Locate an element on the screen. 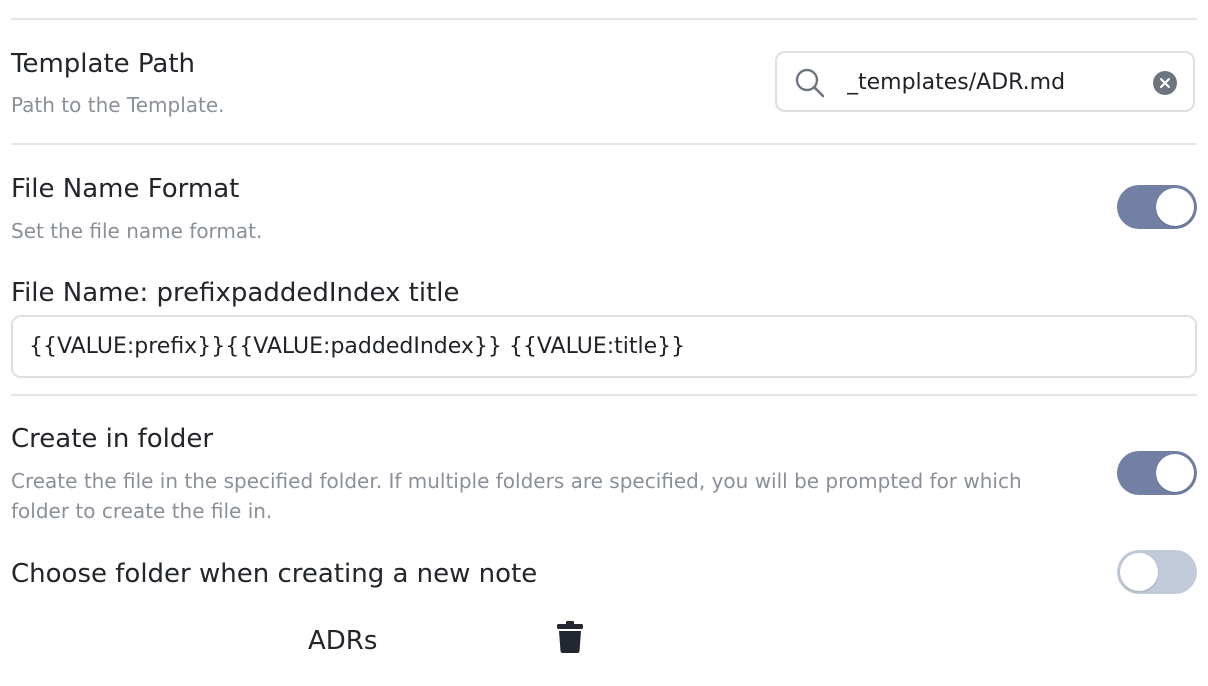  choose-folder-toggle is located at coordinates (1157, 572).